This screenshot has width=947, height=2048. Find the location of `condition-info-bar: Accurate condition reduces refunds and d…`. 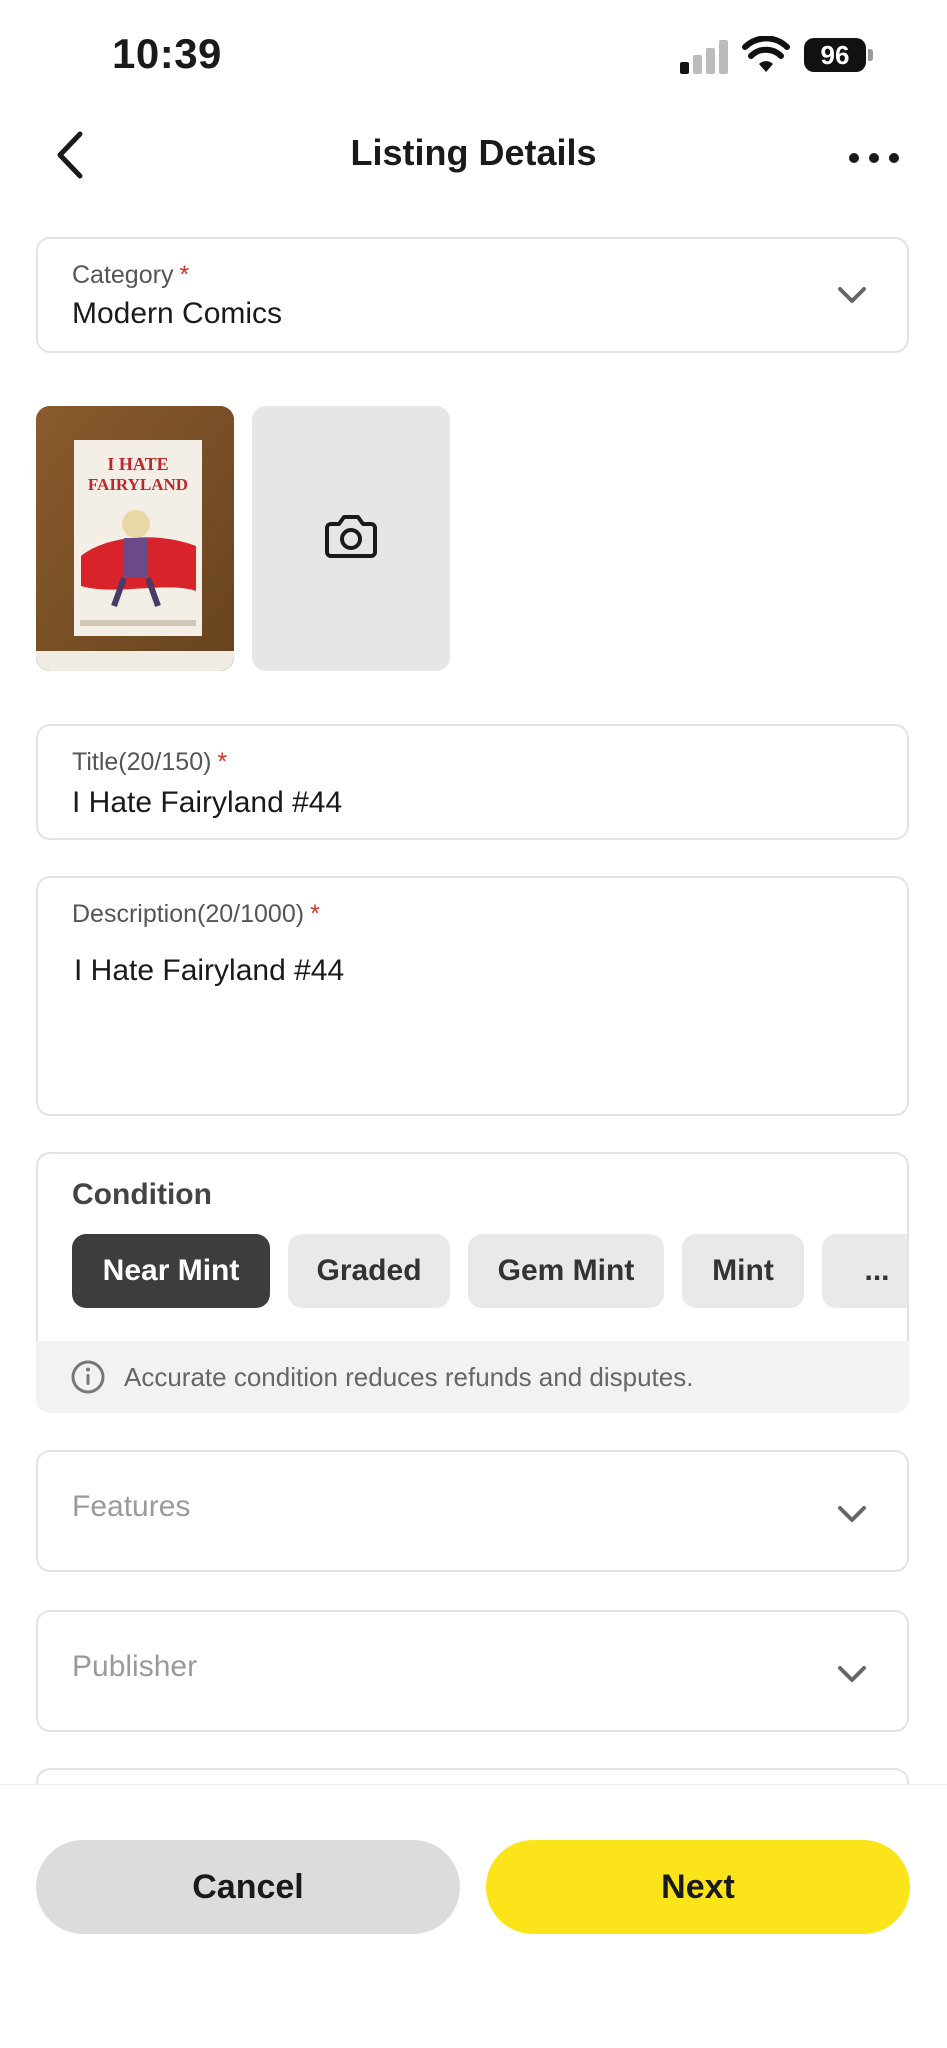

condition-info-bar: Accurate condition reduces refunds and d… is located at coordinates (472, 1377).